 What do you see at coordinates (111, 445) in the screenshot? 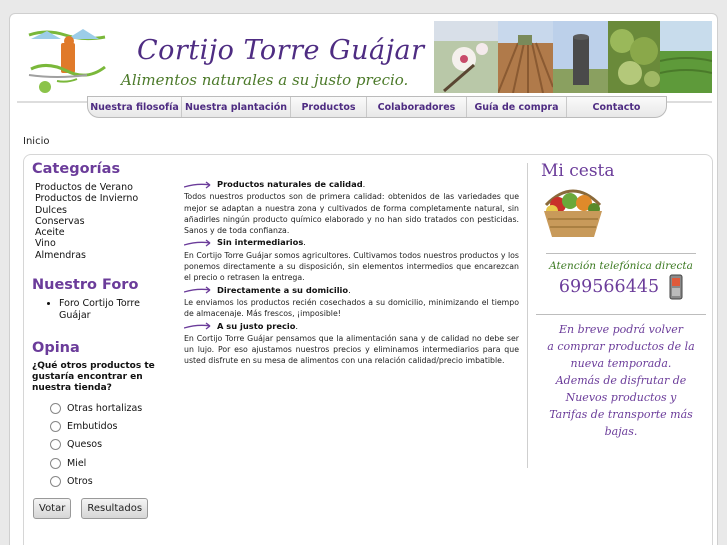
I see `poll-option: Quesos` at bounding box center [111, 445].